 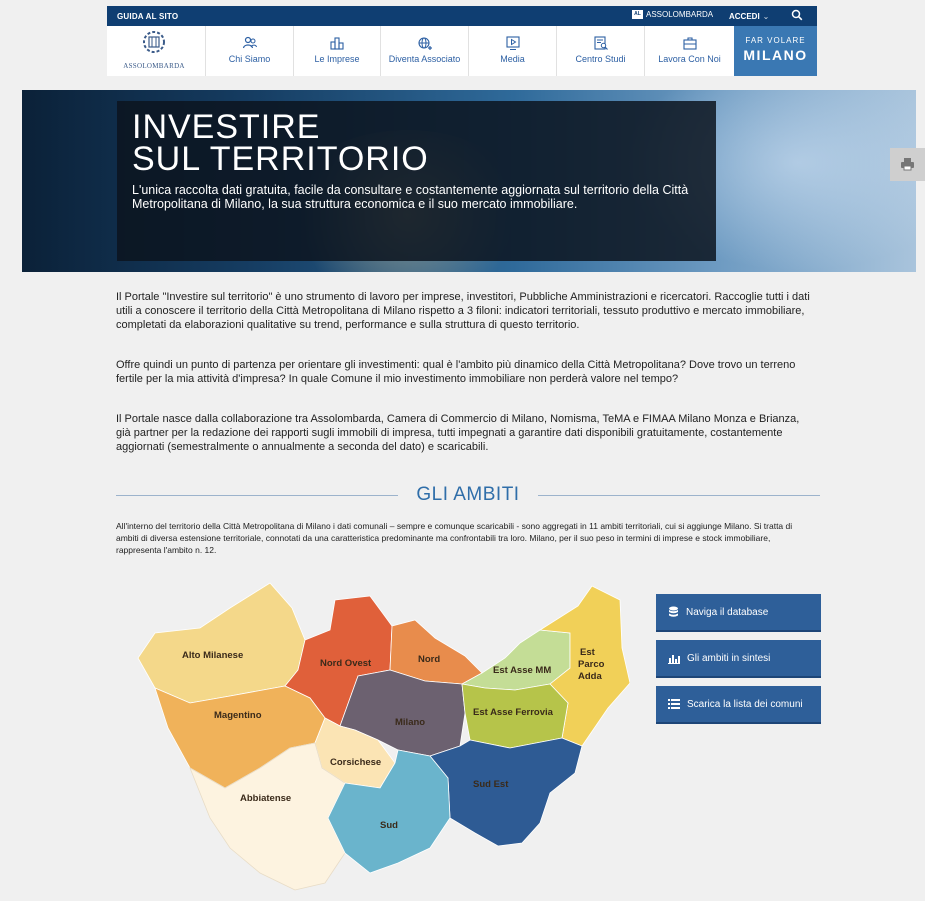 What do you see at coordinates (689, 59) in the screenshot?
I see `nav-label: Lavora Con Noi` at bounding box center [689, 59].